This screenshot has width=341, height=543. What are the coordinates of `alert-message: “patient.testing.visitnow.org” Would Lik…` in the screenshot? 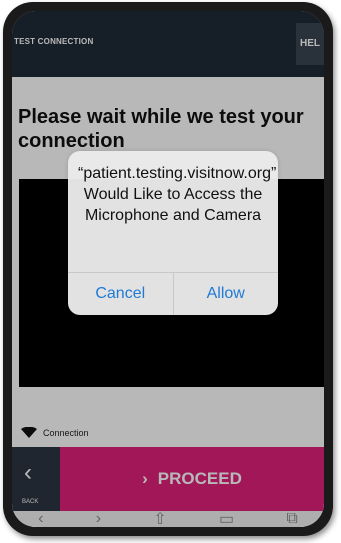 It's located at (177, 194).